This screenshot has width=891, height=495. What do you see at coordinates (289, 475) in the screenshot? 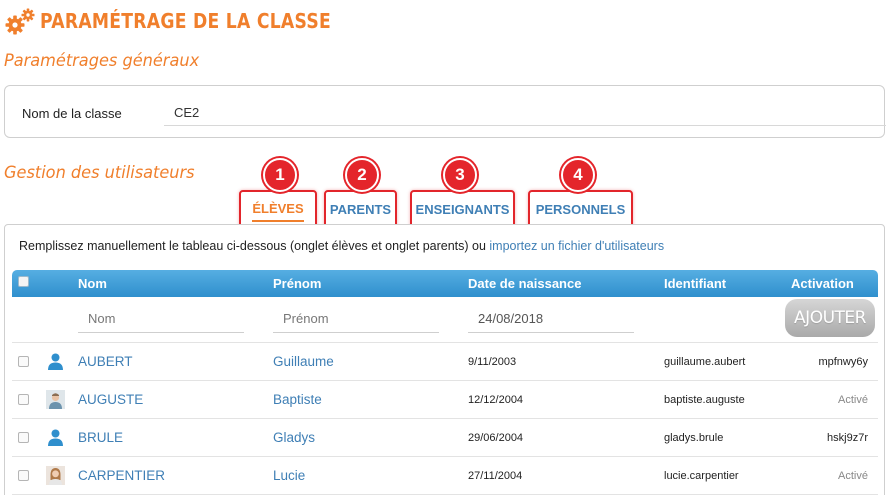
I see `row-prenom: Lucie` at bounding box center [289, 475].